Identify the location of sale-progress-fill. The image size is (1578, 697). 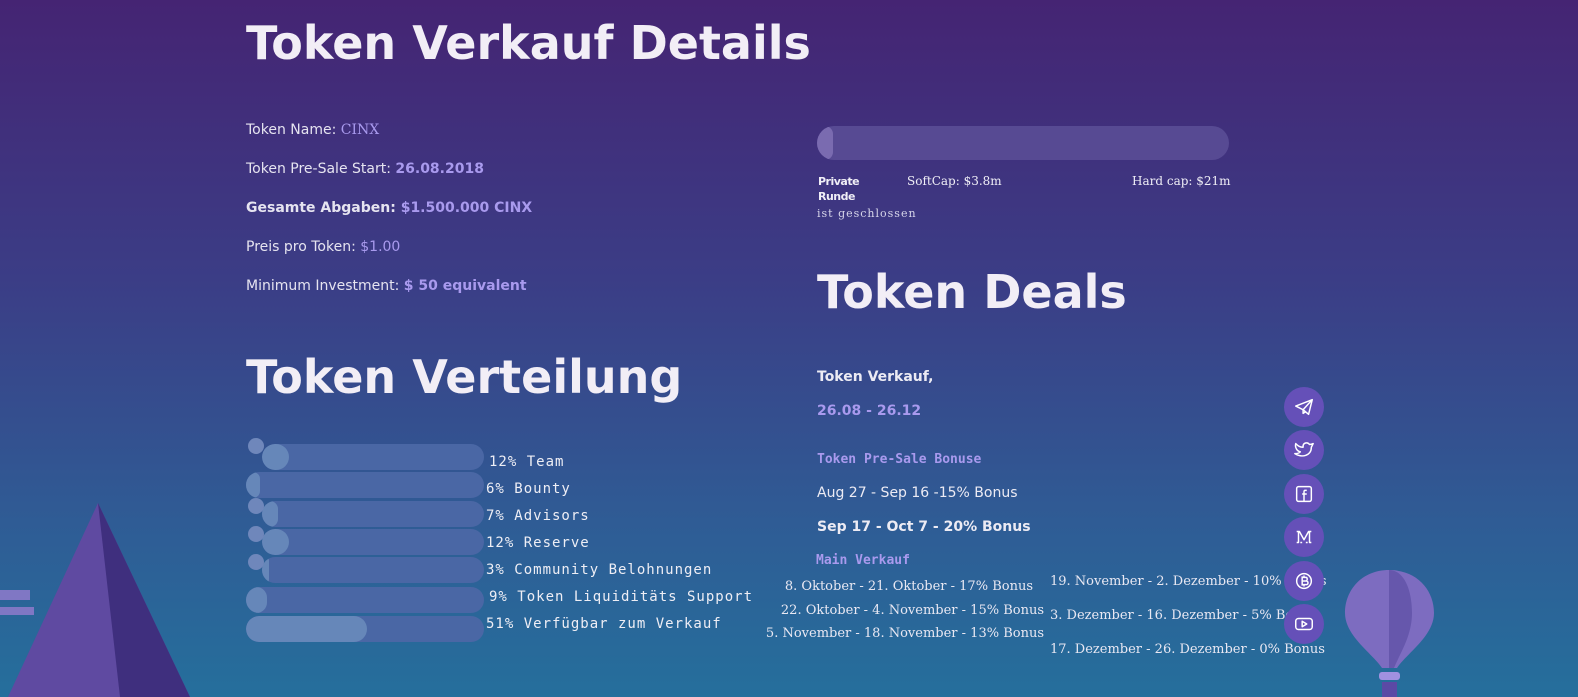
(825, 143).